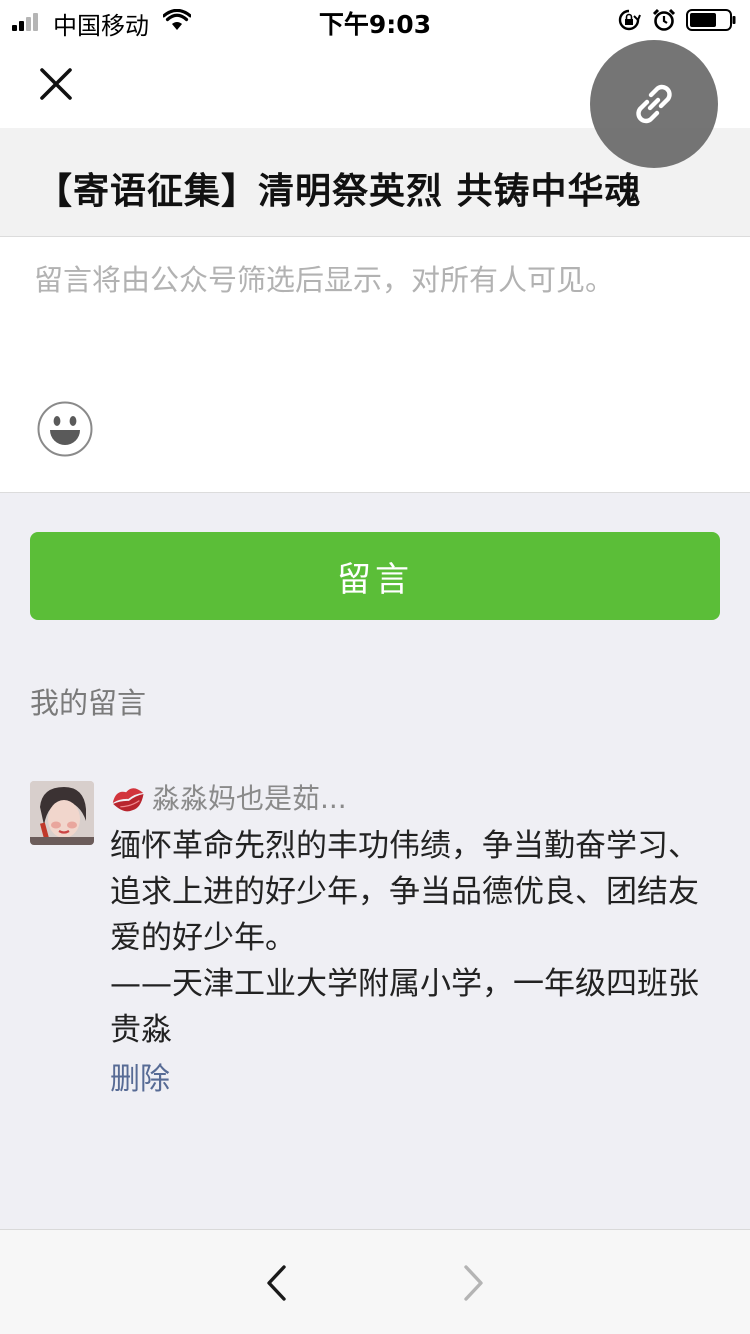  What do you see at coordinates (375, 576) in the screenshot?
I see `submit-comment-button: 留言` at bounding box center [375, 576].